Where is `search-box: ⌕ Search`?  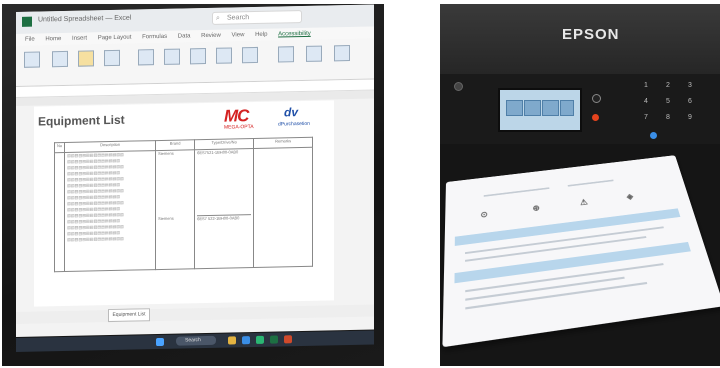
search-box: ⌕ Search is located at coordinates (257, 17).